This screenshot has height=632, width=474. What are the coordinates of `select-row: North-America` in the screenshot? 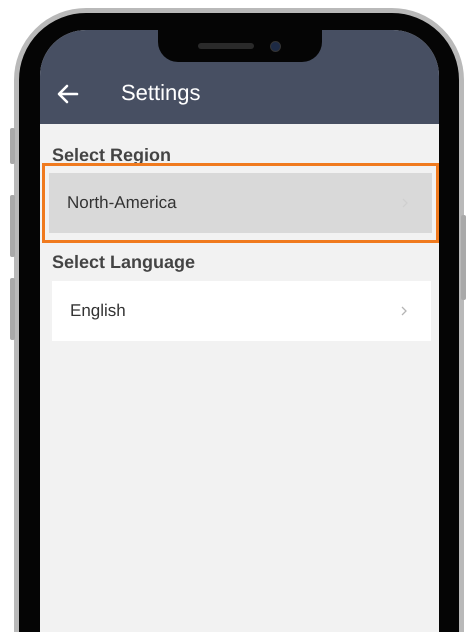 It's located at (240, 203).